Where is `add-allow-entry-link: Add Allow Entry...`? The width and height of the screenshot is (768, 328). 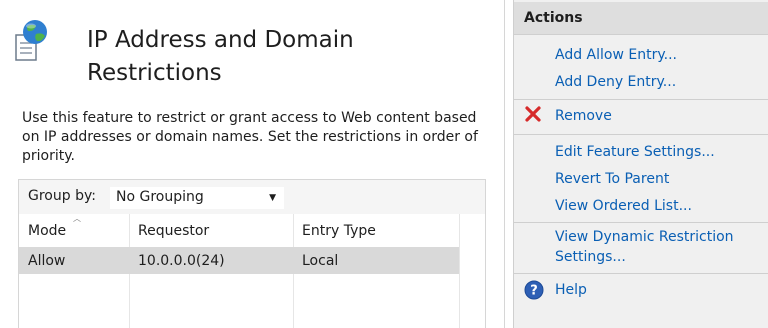
add-allow-entry-link: Add Allow Entry... is located at coordinates (616, 55).